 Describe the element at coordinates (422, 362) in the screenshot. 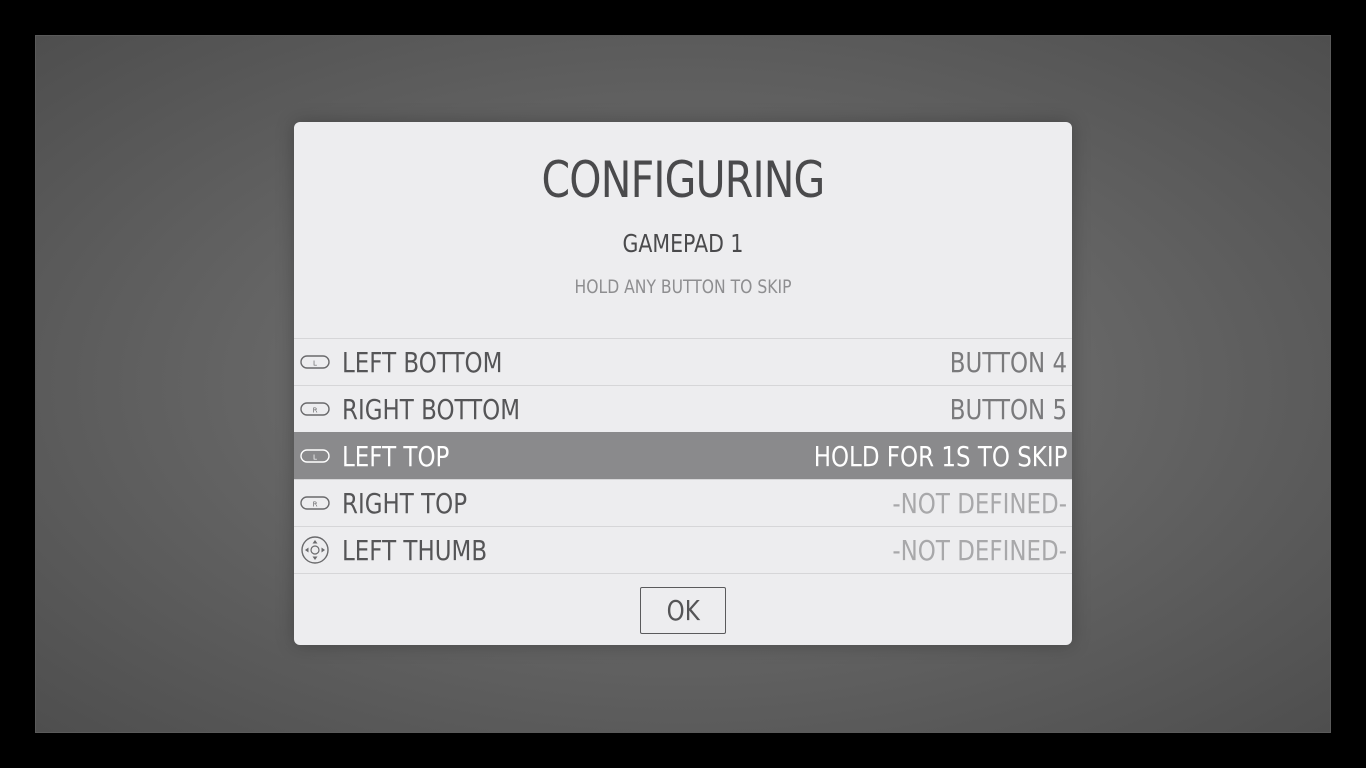

I see `input-label: LEFT BOTTOM` at that location.